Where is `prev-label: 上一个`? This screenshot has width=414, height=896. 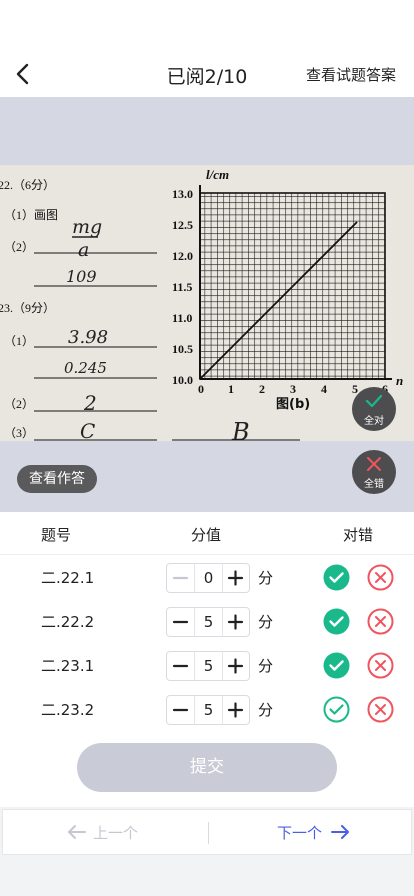 prev-label: 上一个 is located at coordinates (116, 833).